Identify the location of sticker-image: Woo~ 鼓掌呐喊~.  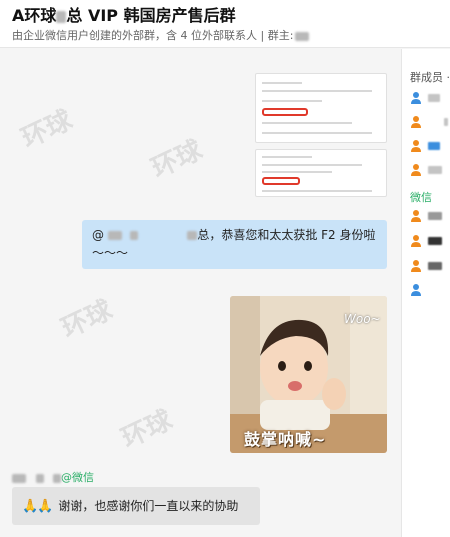
(308, 374).